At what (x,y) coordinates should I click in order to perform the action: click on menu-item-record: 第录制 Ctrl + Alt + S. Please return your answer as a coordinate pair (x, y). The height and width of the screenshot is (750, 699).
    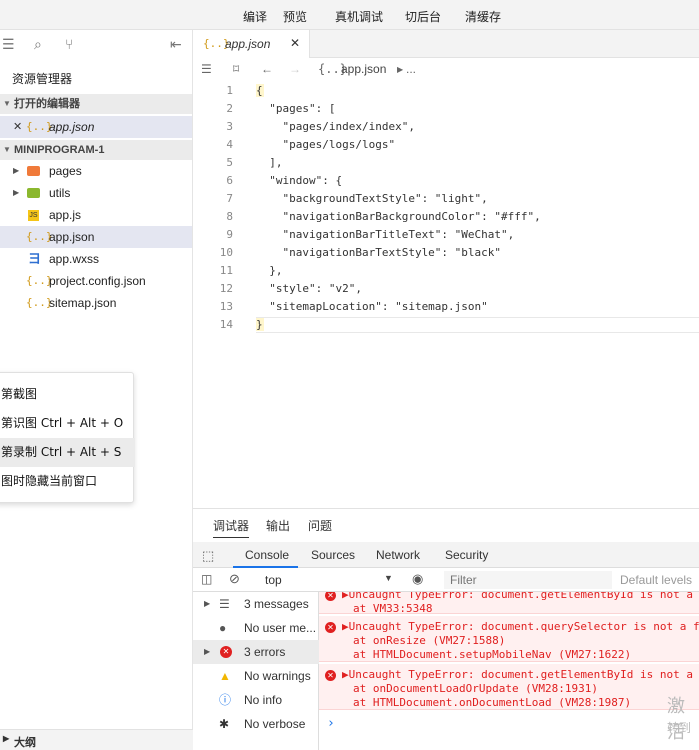
    Looking at the image, I should click on (67, 452).